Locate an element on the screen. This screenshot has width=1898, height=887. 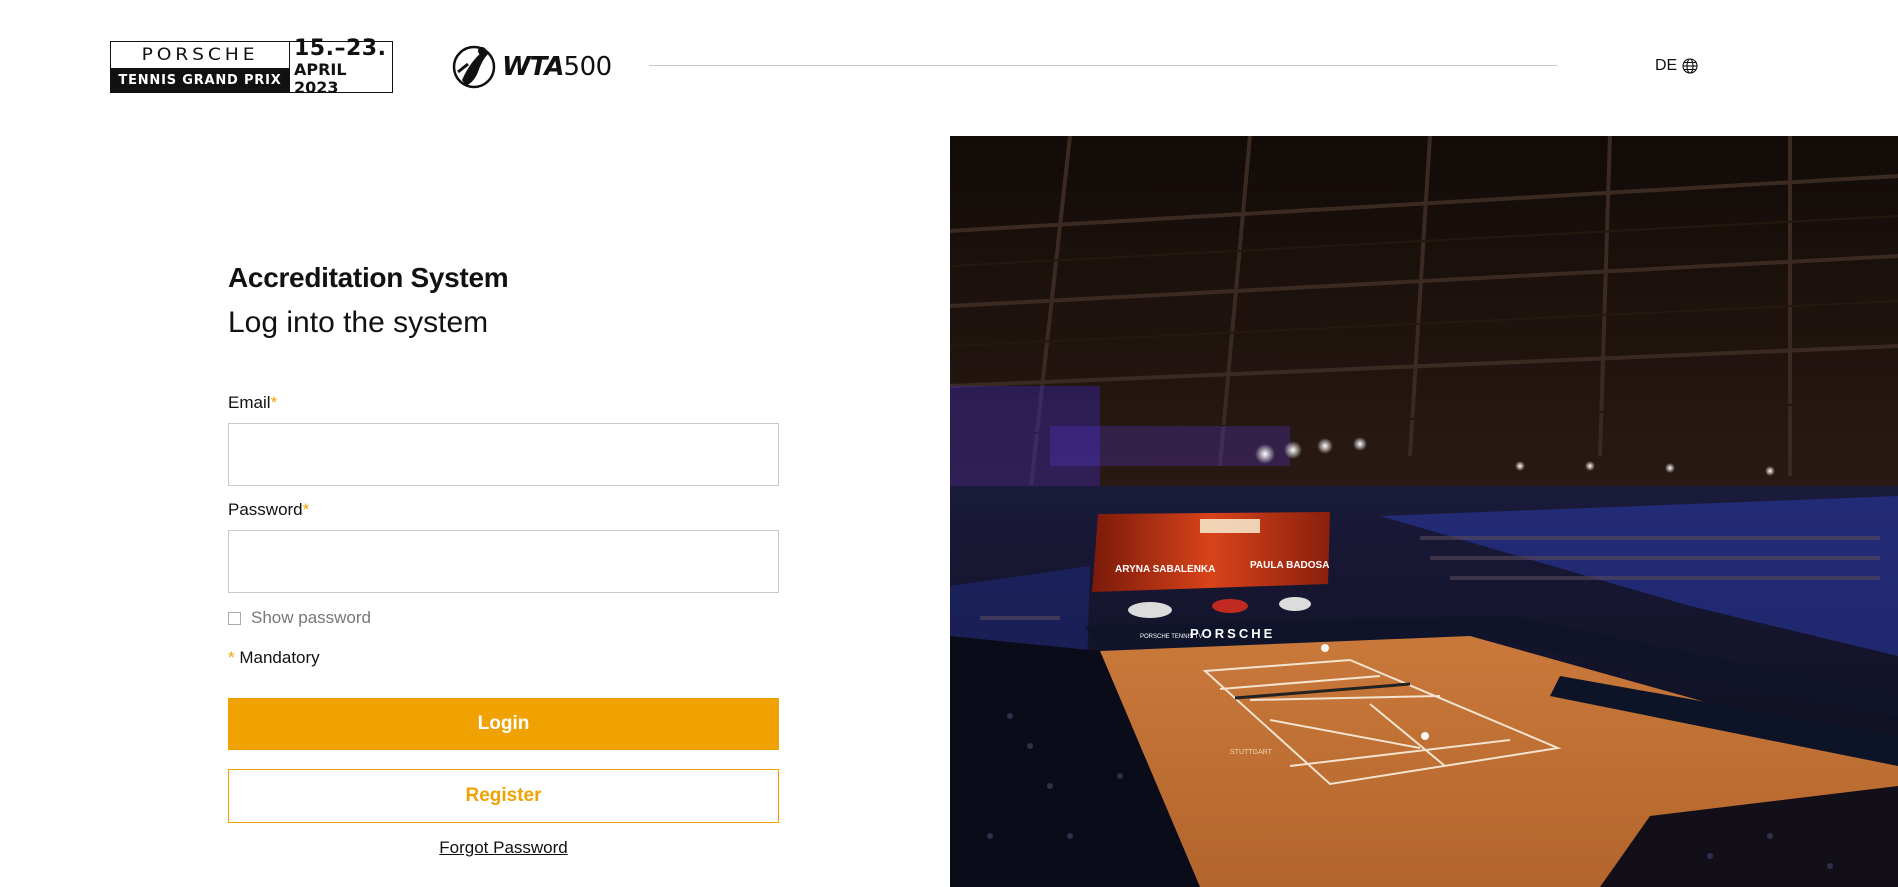
wta-500-logo: WTA 500 is located at coordinates (532, 67).